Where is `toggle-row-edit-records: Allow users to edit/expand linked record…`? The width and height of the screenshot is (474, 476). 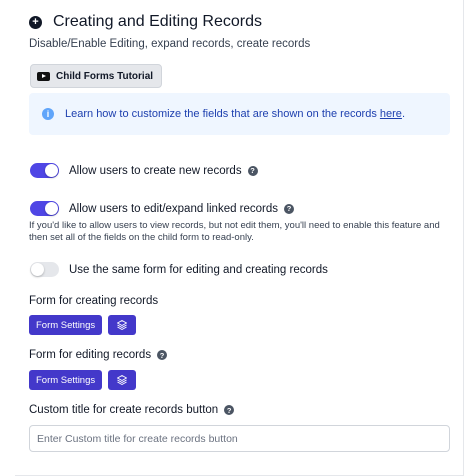 toggle-row-edit-records: Allow users to edit/expand linked record… is located at coordinates (162, 208).